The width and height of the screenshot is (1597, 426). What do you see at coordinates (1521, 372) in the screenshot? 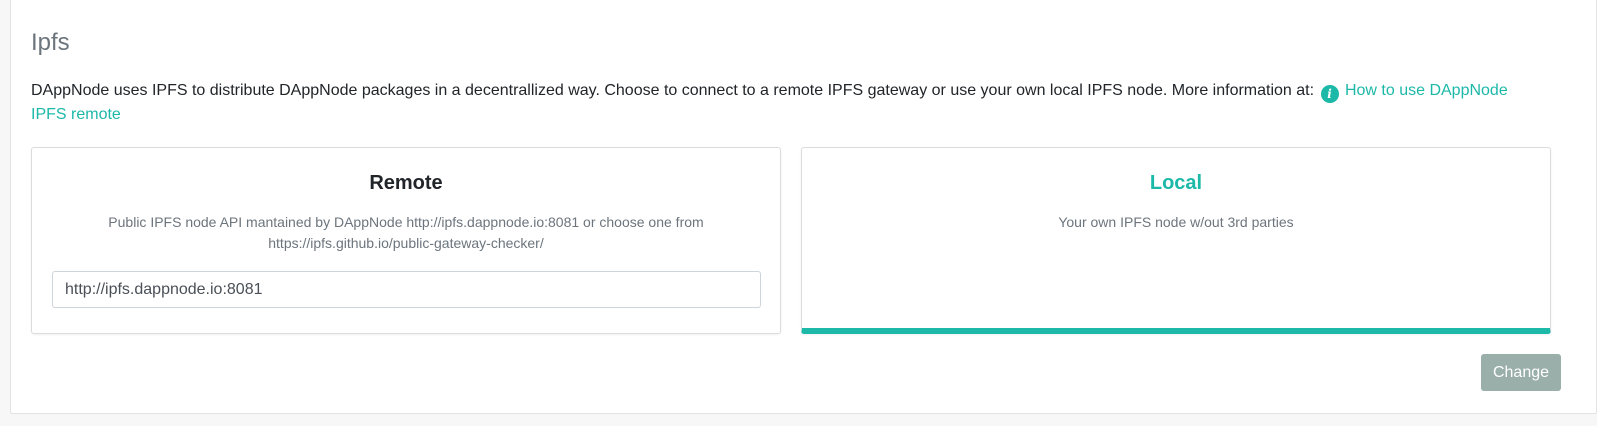
I see `change-button: Change` at bounding box center [1521, 372].